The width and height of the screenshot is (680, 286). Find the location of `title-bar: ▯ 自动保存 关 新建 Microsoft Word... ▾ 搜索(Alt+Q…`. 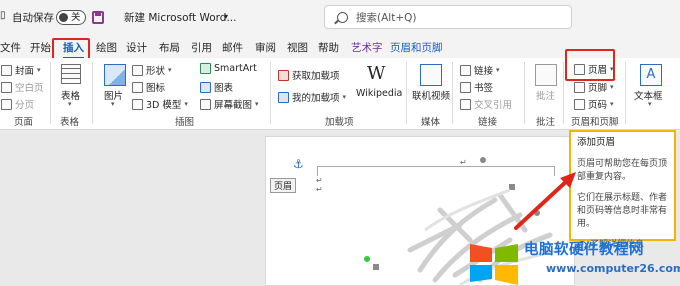

title-bar: ▯ 自动保存 关 新建 Microsoft Word... ▾ 搜索(Alt+Q… is located at coordinates (340, 18).